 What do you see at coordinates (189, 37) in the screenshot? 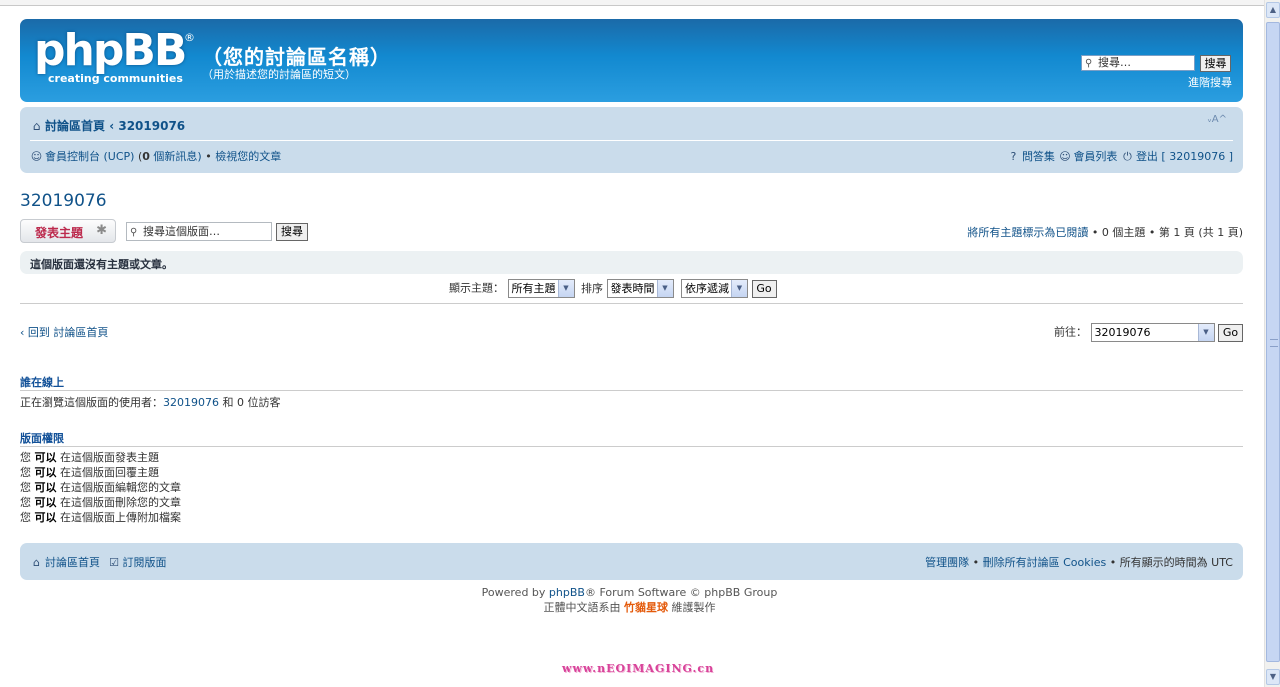
I see `logo-registered-mark: ®` at bounding box center [189, 37].